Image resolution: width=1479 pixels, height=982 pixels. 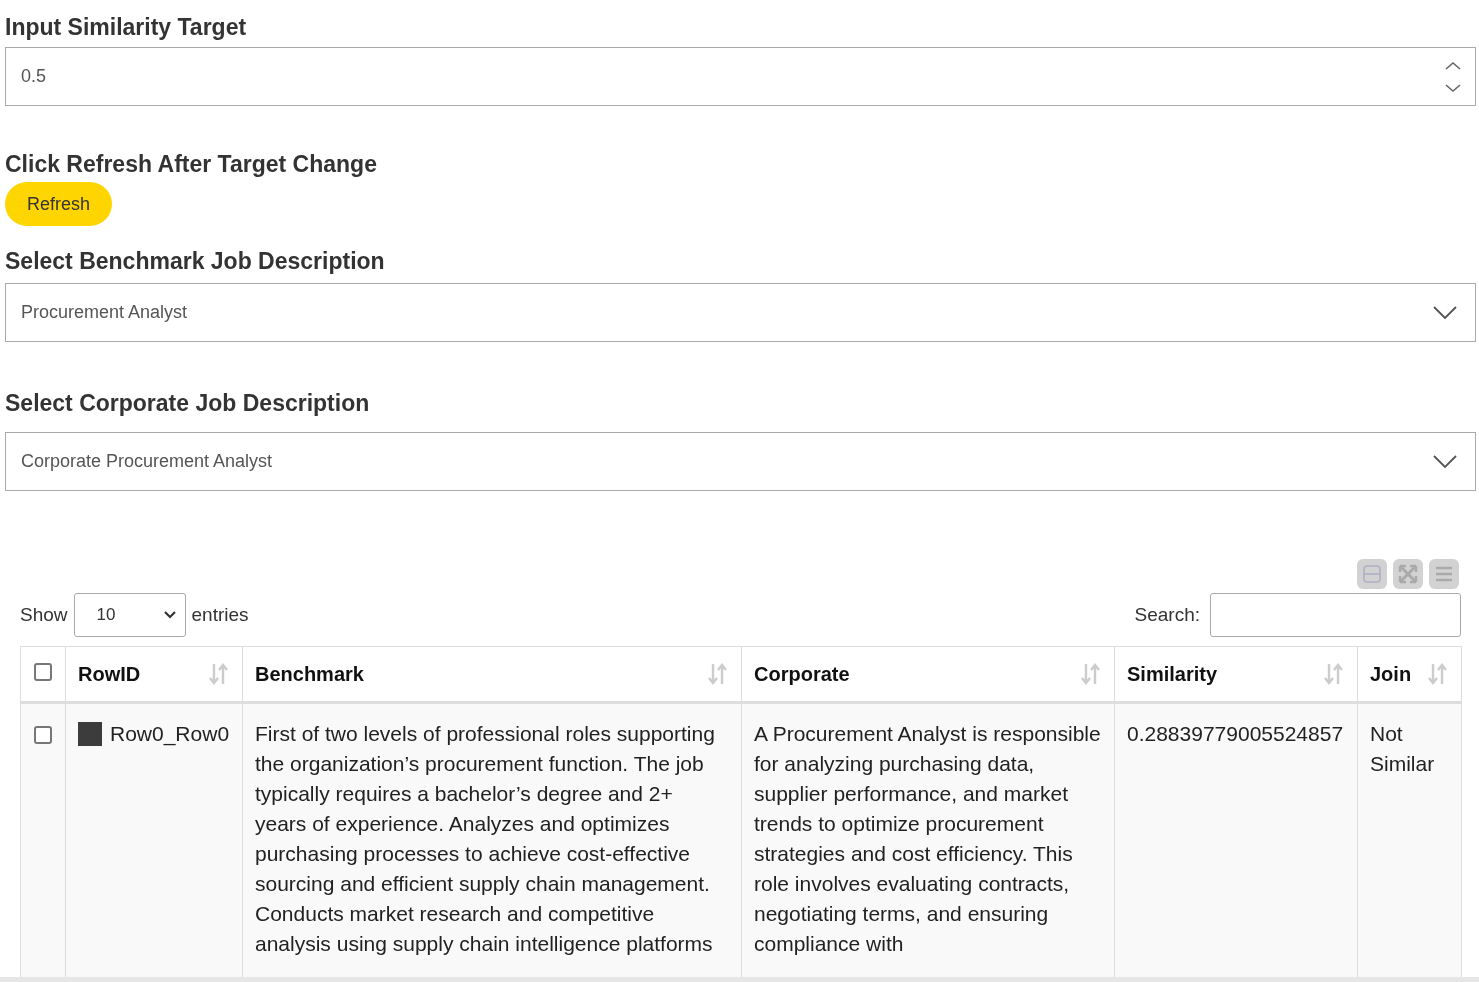 I want to click on column-header: Similarity, so click(x=1172, y=674).